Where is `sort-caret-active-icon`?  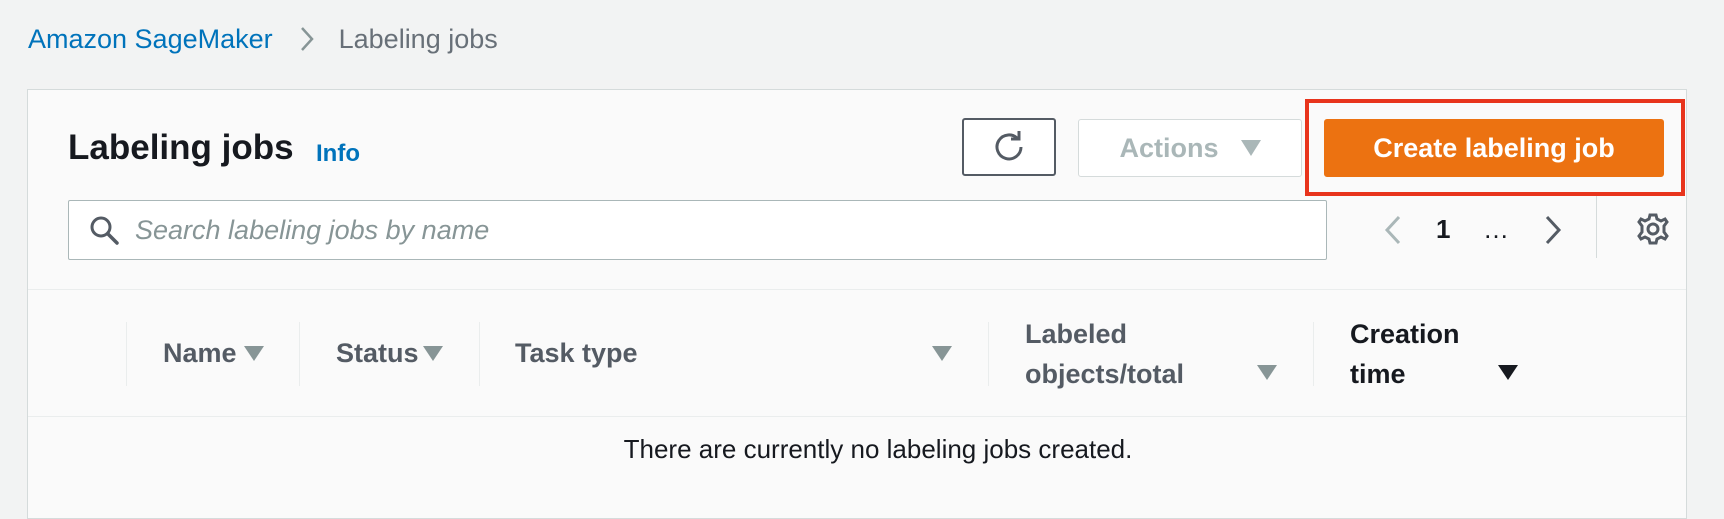 sort-caret-active-icon is located at coordinates (1508, 372).